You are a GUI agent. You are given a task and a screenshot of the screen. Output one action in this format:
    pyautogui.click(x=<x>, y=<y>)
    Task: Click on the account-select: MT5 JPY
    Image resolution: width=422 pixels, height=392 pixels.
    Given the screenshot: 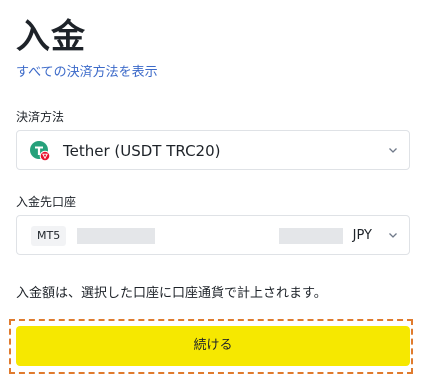 What is the action you would take?
    pyautogui.click(x=213, y=235)
    